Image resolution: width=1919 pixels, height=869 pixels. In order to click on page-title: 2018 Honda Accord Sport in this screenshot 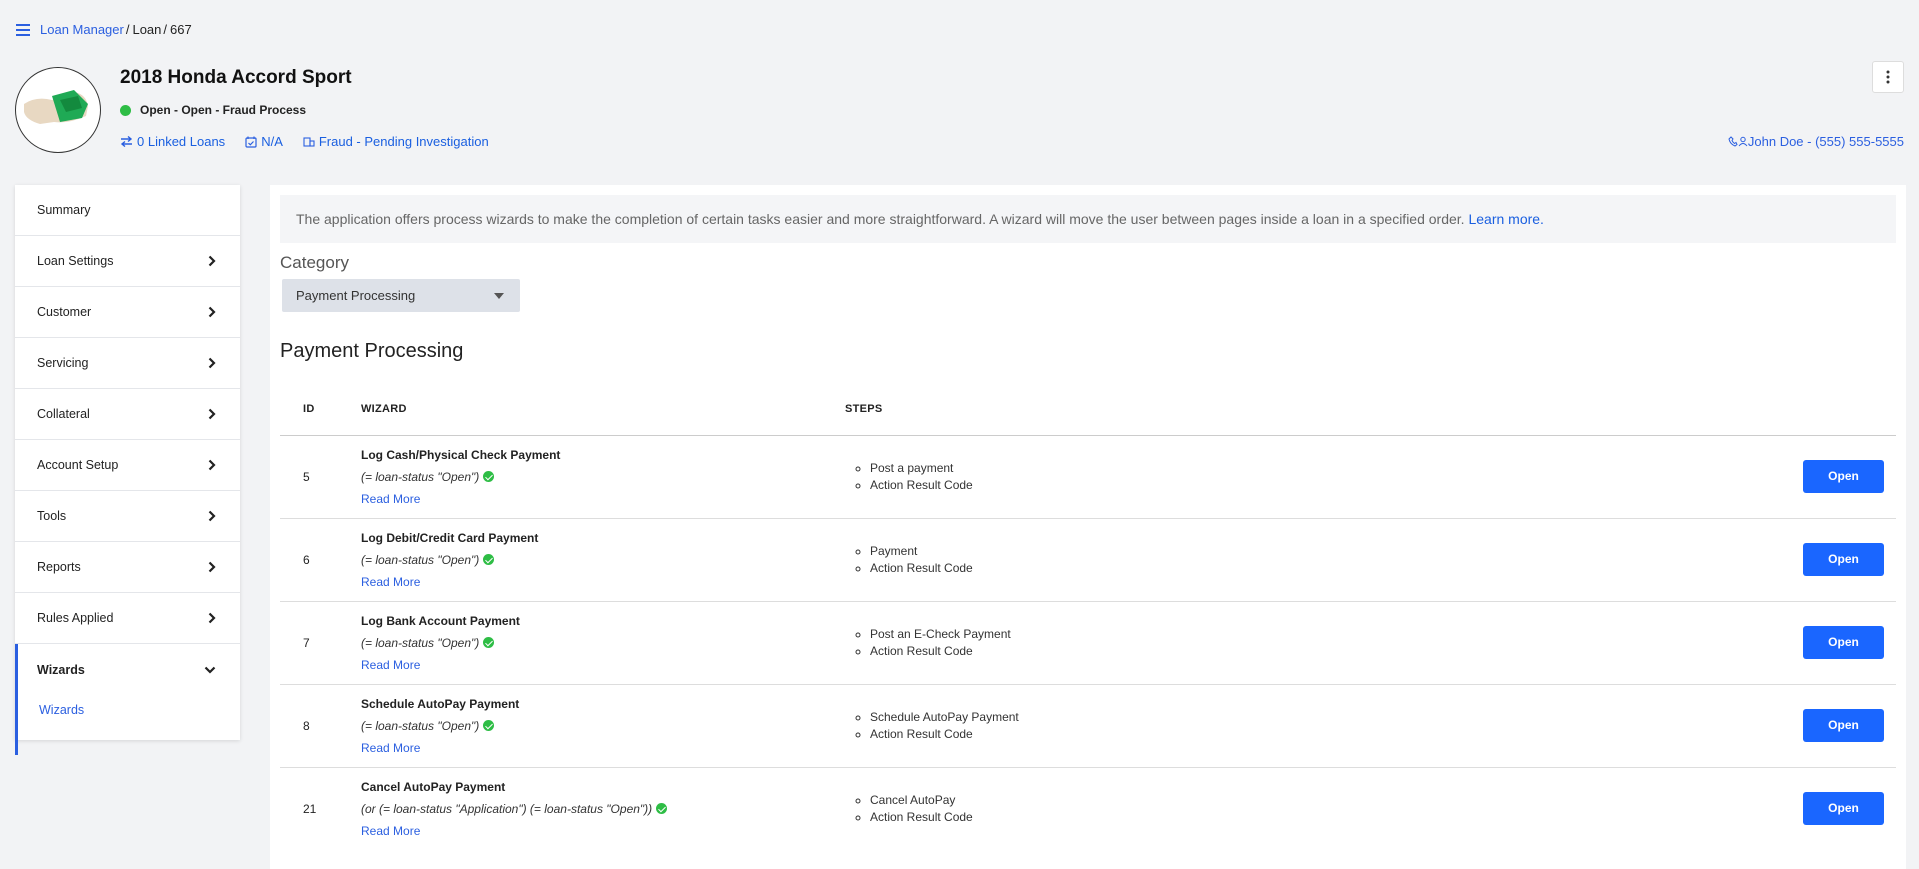, I will do `click(236, 77)`.